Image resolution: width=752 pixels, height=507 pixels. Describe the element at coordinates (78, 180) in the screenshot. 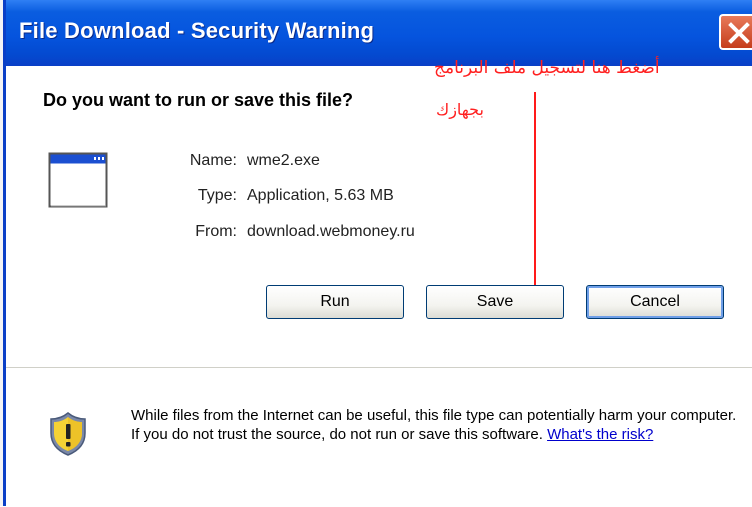

I see `application-window-icon` at that location.